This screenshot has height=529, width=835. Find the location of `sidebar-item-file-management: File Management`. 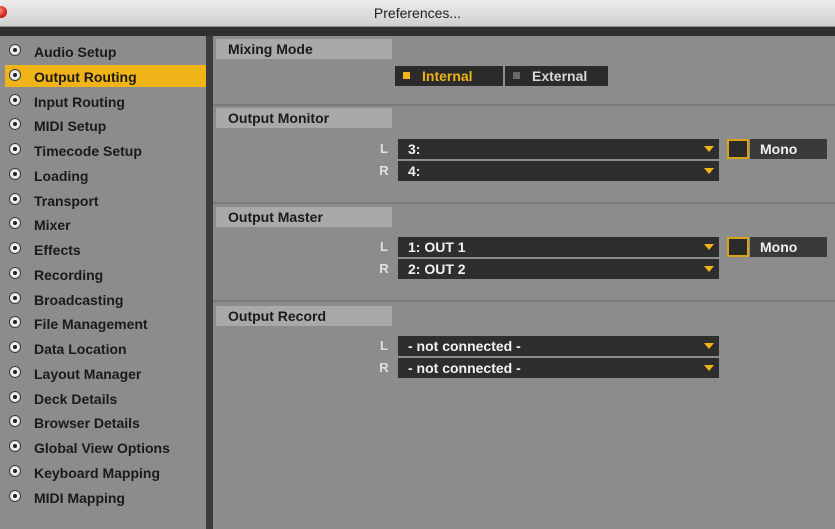

sidebar-item-file-management: File Management is located at coordinates (105, 323).